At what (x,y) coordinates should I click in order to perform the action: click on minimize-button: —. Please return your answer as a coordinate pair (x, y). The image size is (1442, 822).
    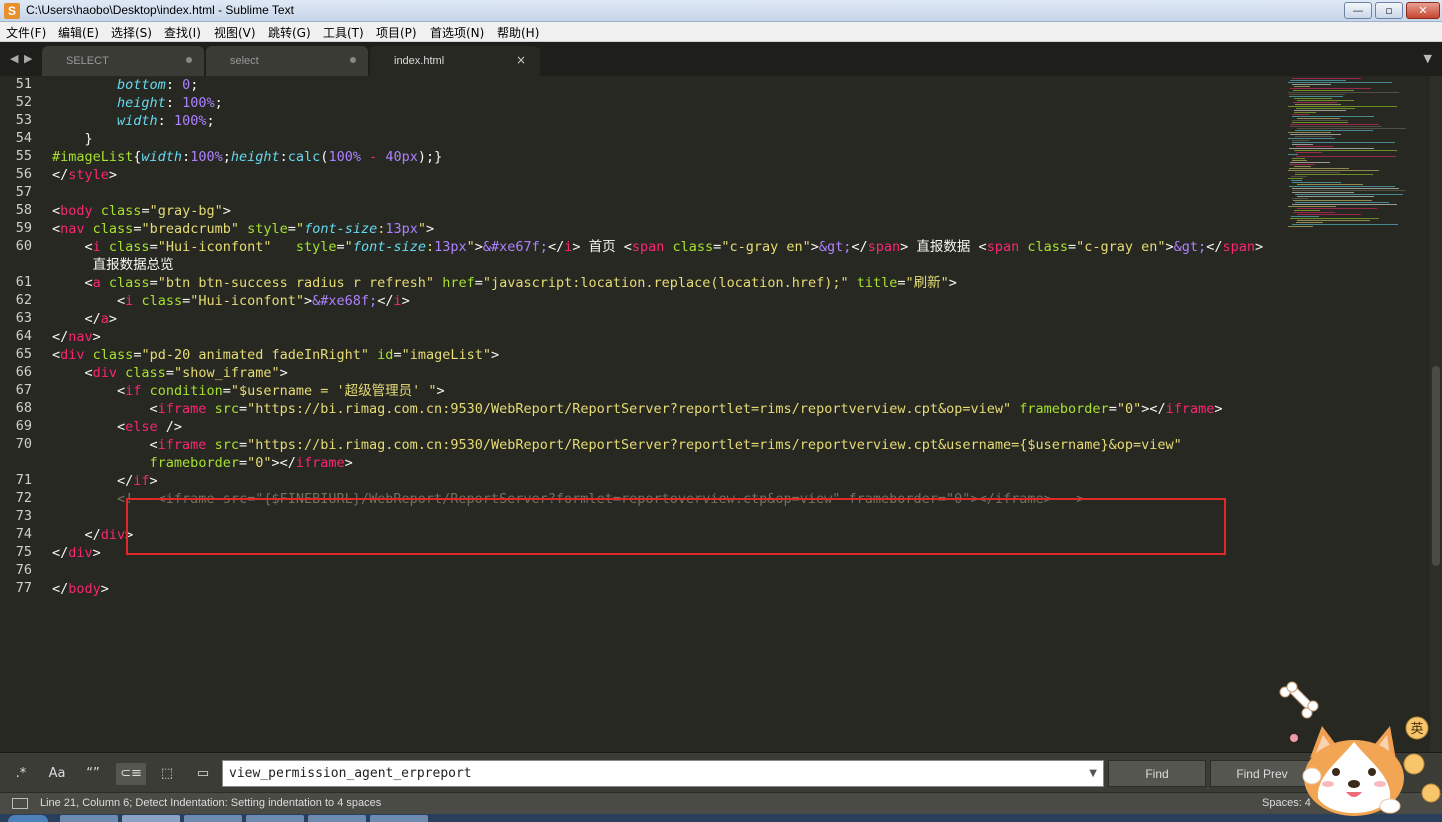
    Looking at the image, I should click on (1358, 10).